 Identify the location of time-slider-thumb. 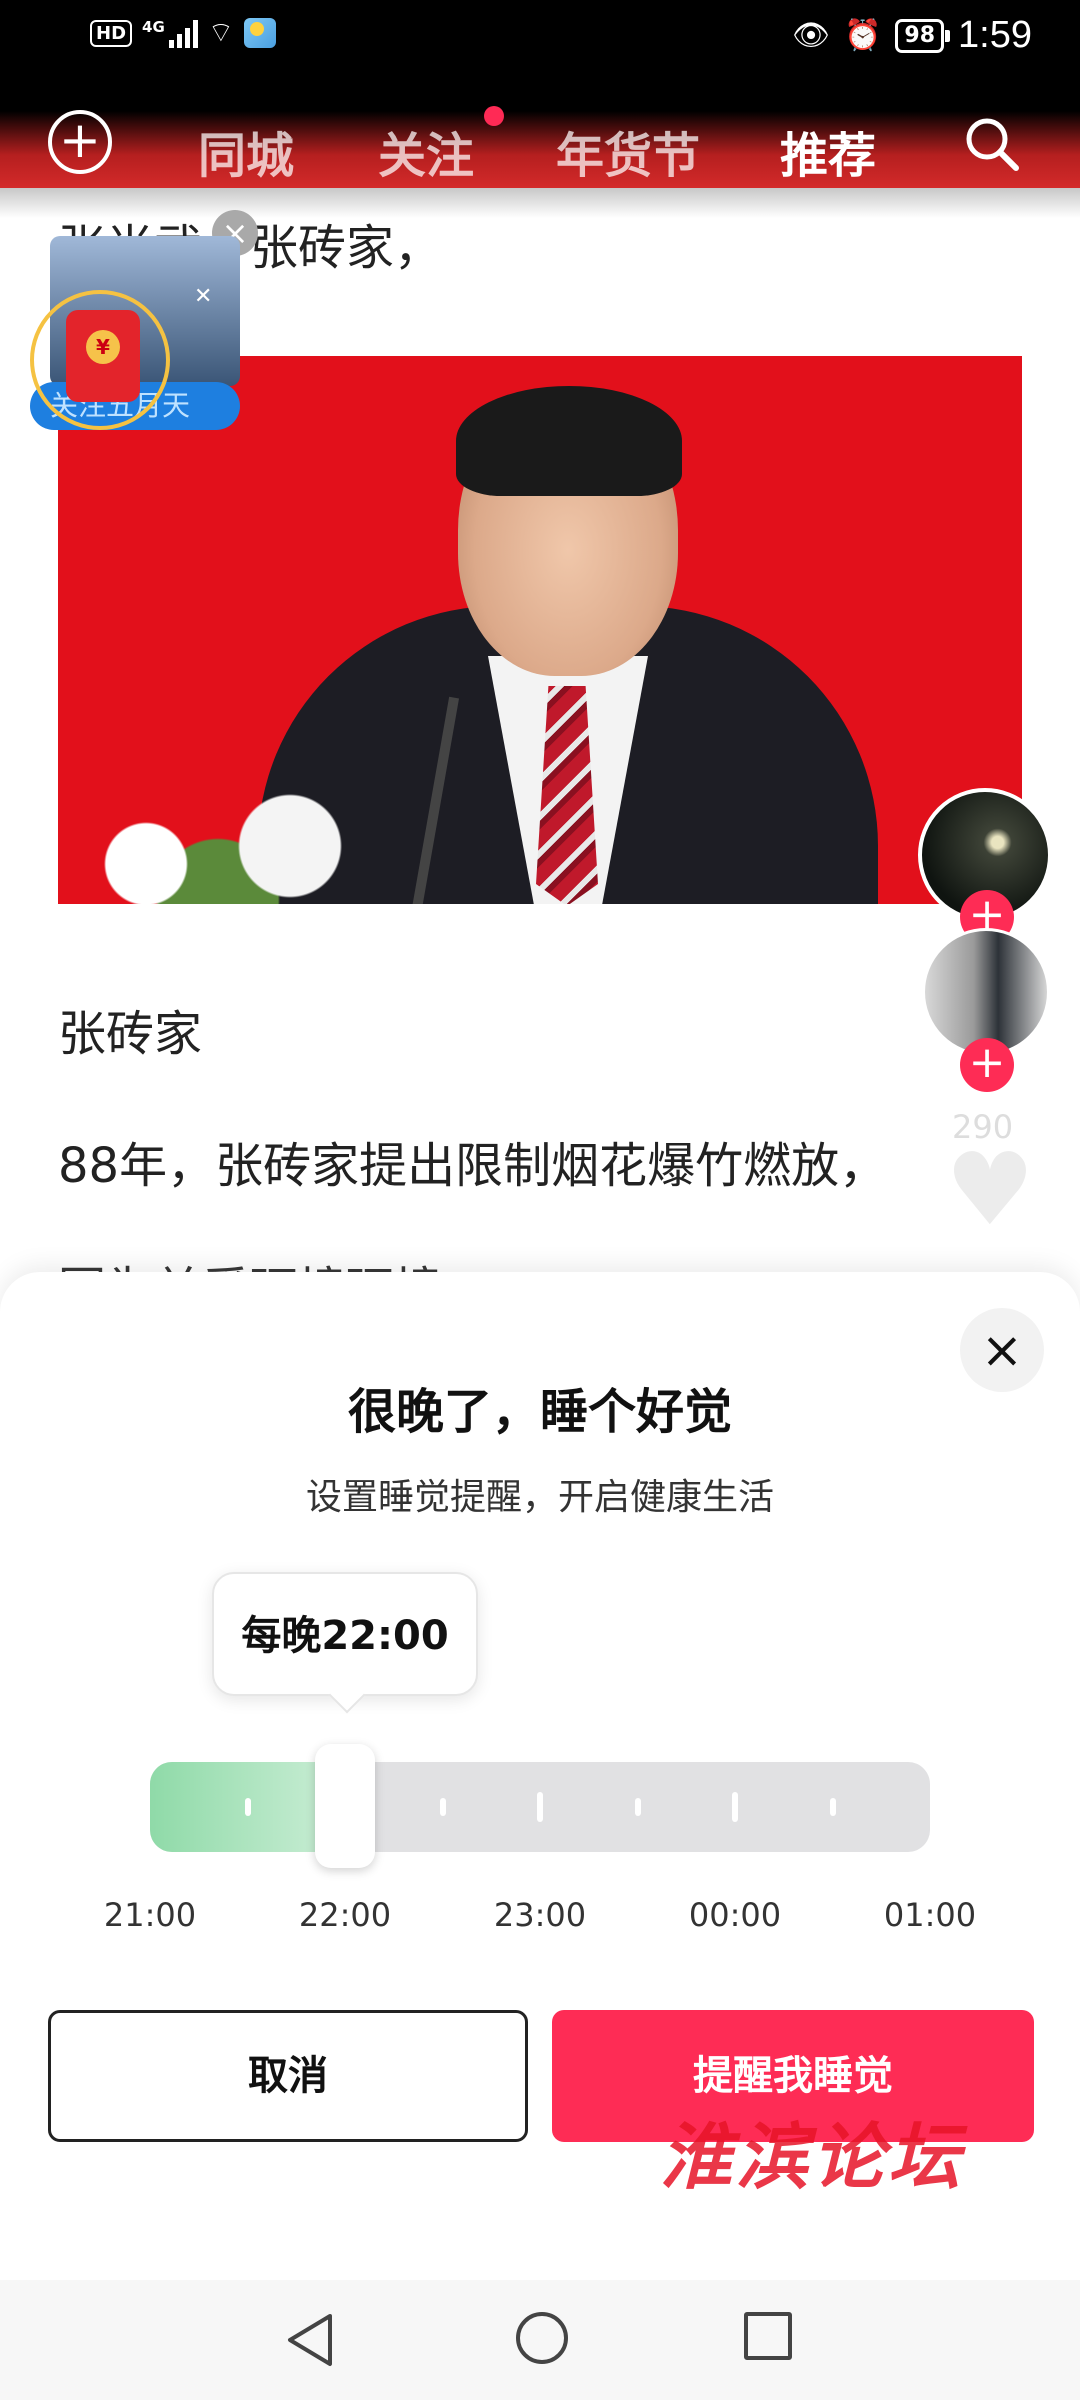
(345, 1806).